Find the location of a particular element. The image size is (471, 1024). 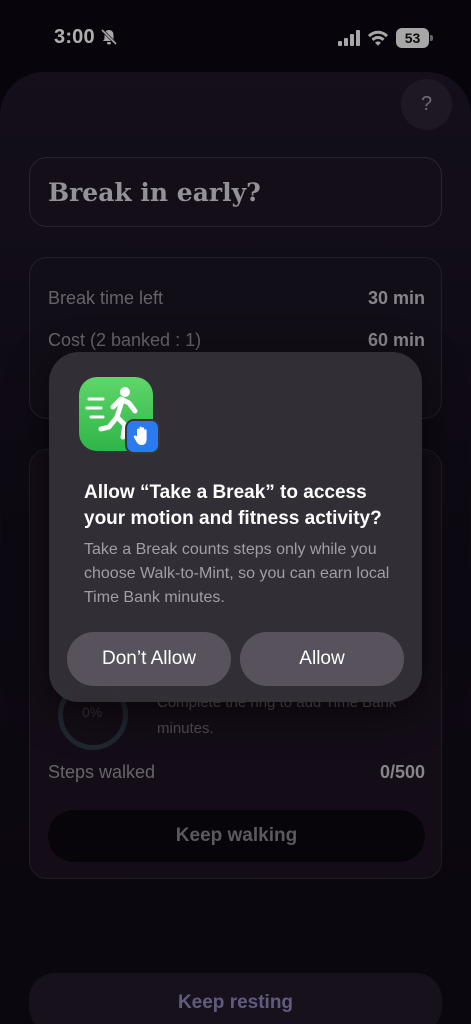

allow-button: Allow is located at coordinates (322, 659).